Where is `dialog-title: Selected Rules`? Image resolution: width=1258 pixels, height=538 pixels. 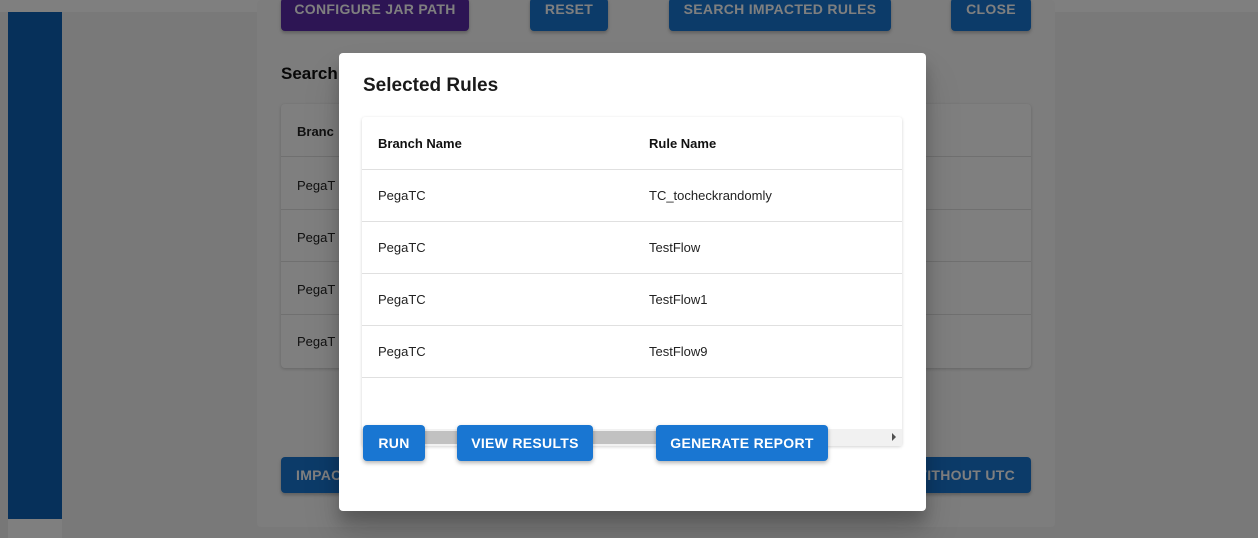 dialog-title: Selected Rules is located at coordinates (431, 85).